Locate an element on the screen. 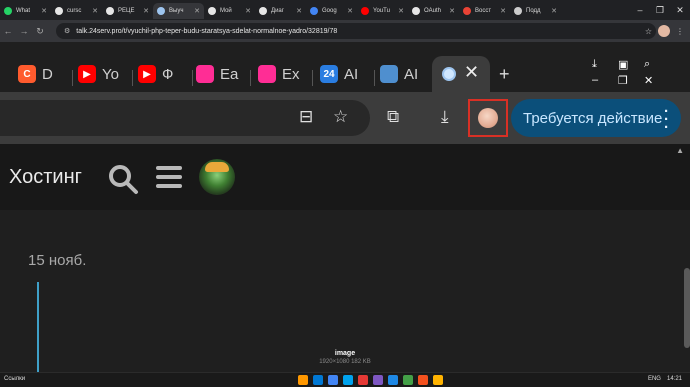 The width and height of the screenshot is (690, 387). outer-tab: Мой ✕ is located at coordinates (229, 11).